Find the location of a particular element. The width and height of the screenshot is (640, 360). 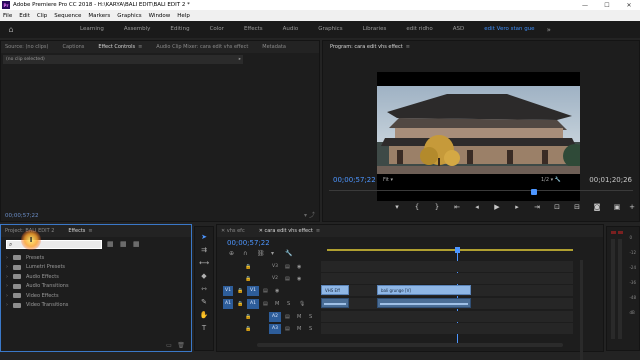

tab-effect-controls: Effect Controls ≡ is located at coordinates (120, 47).